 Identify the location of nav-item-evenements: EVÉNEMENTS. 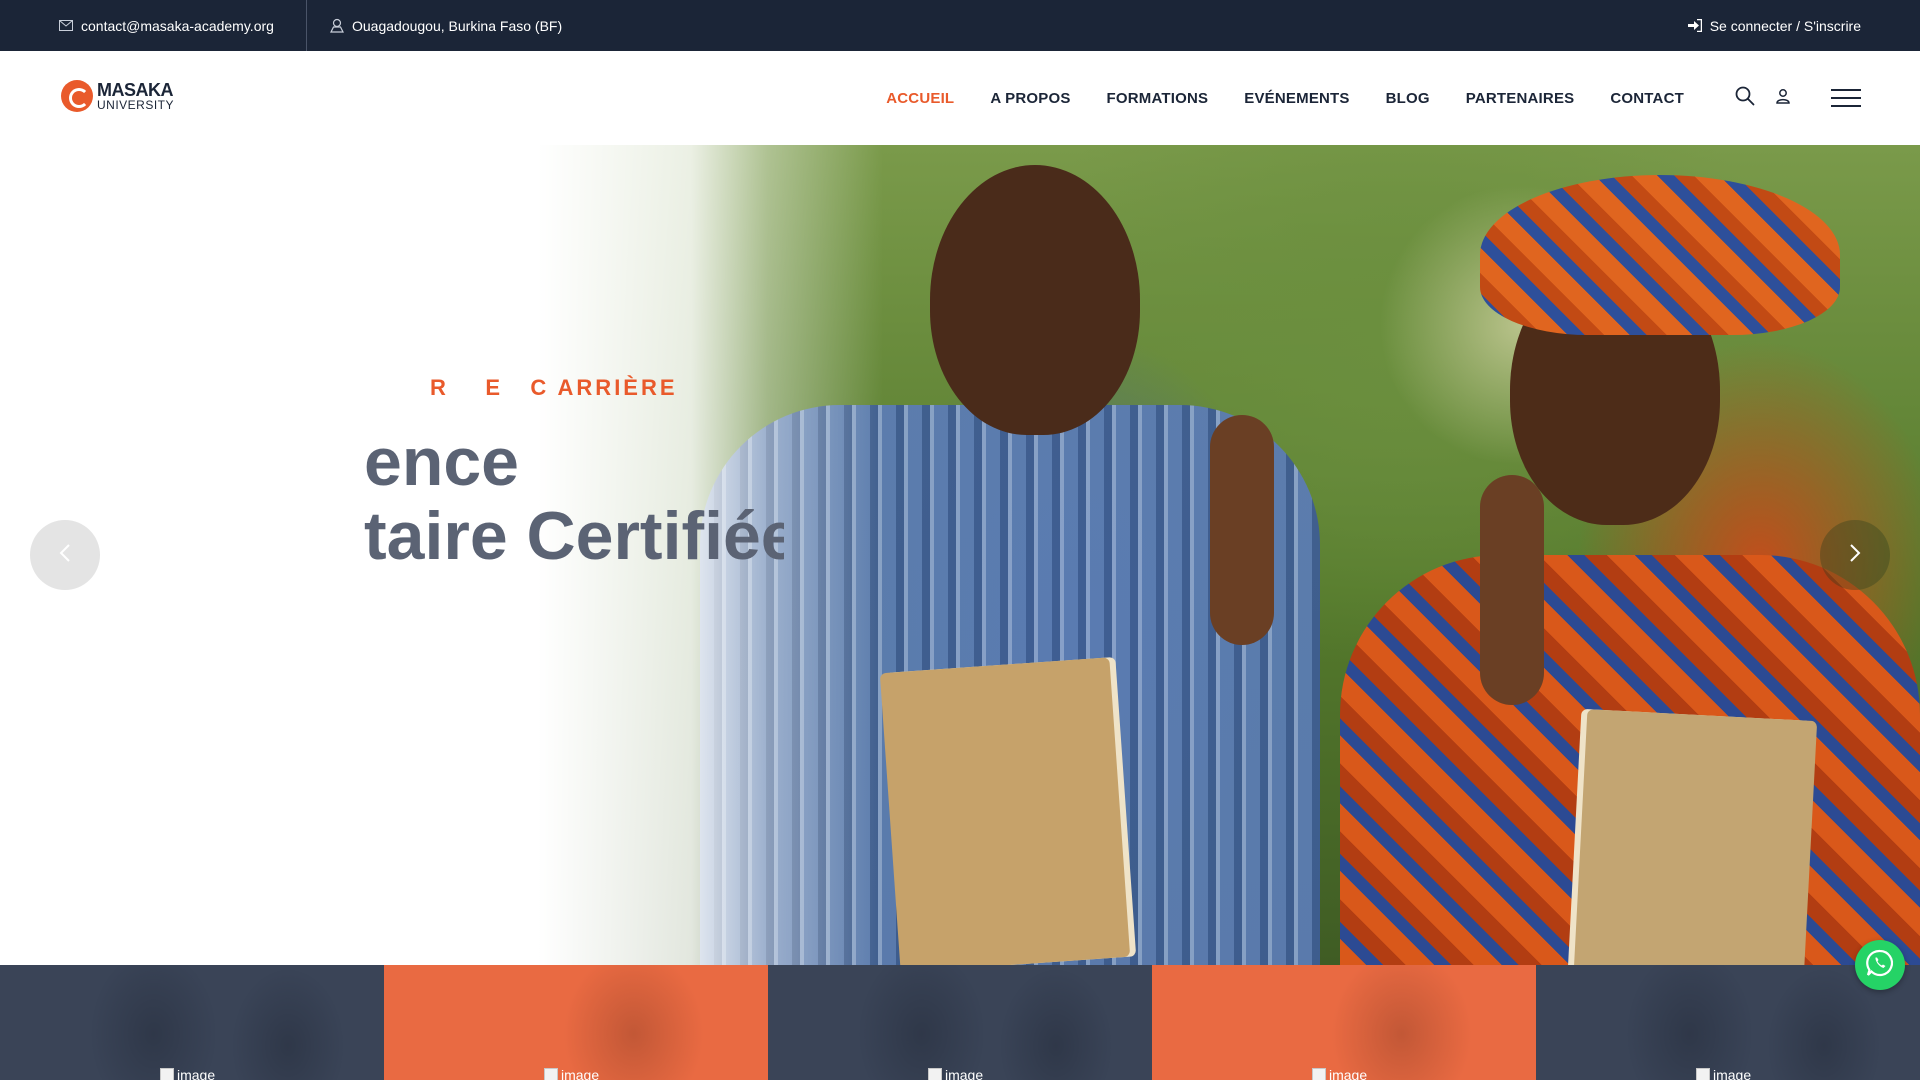
(1296, 98).